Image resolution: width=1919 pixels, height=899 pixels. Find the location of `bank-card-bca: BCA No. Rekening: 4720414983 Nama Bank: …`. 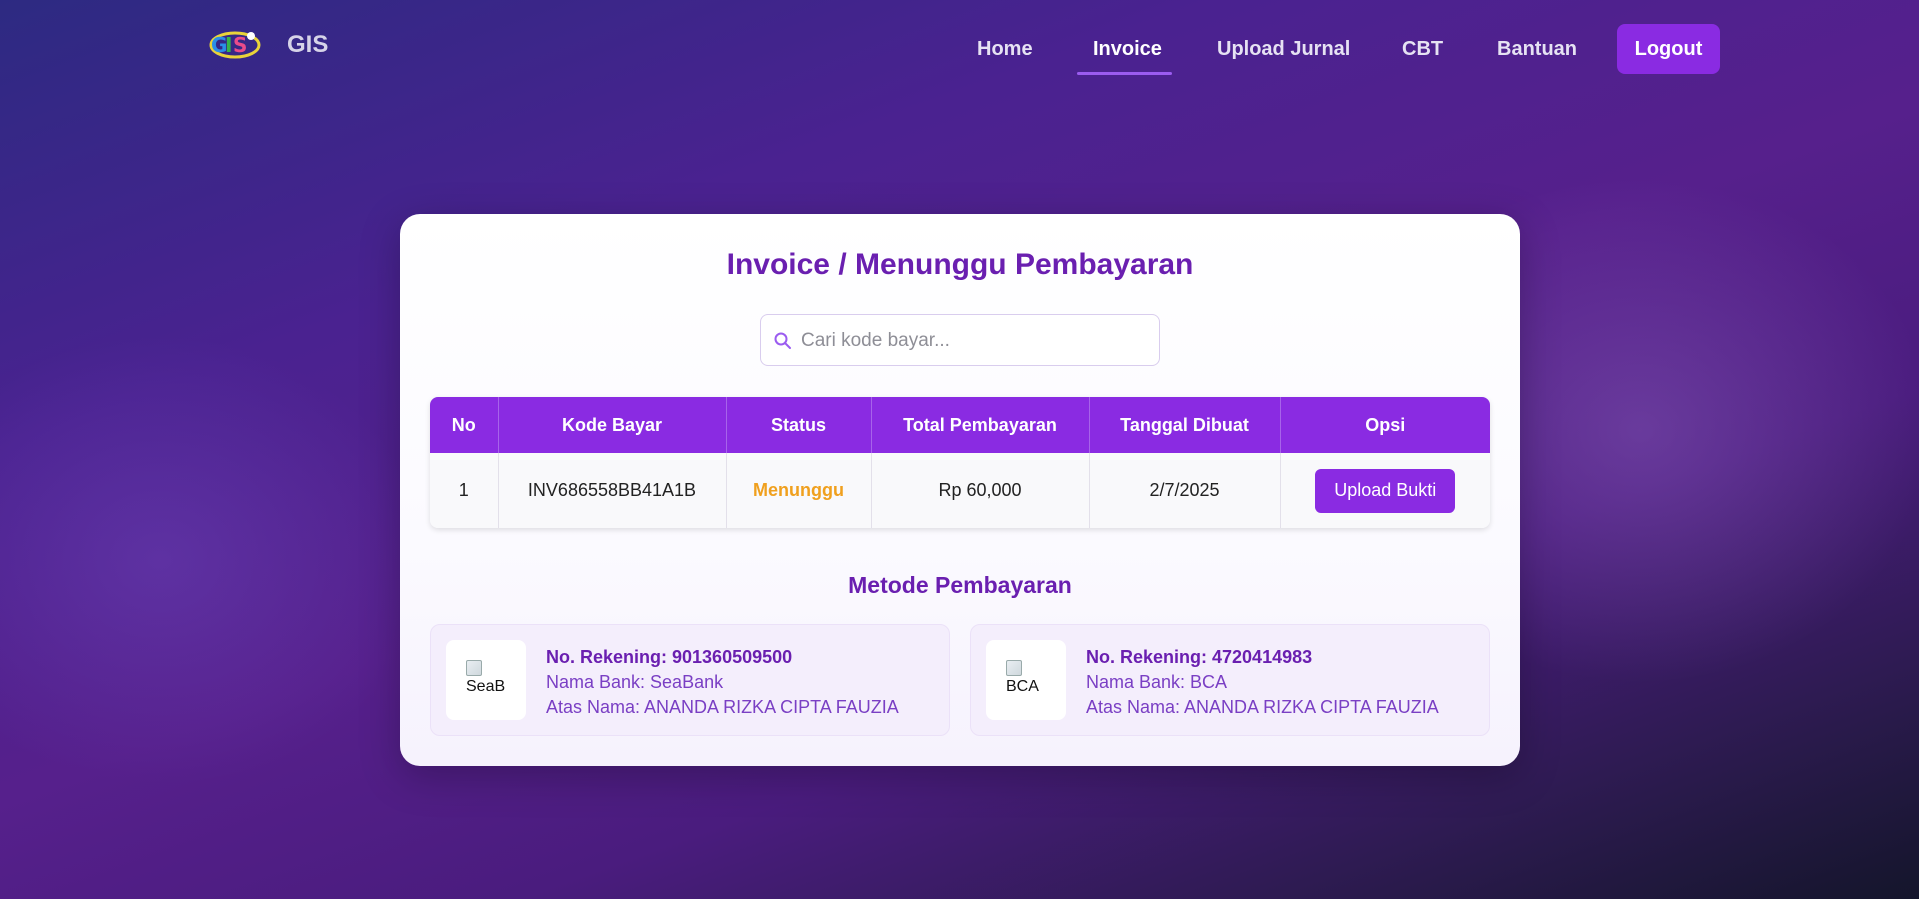

bank-card-bca: BCA No. Rekening: 4720414983 Nama Bank: … is located at coordinates (1230, 680).